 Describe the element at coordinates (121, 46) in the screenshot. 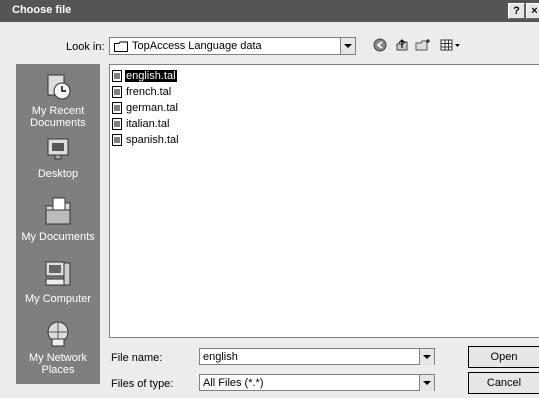

I see `folder-icon` at that location.